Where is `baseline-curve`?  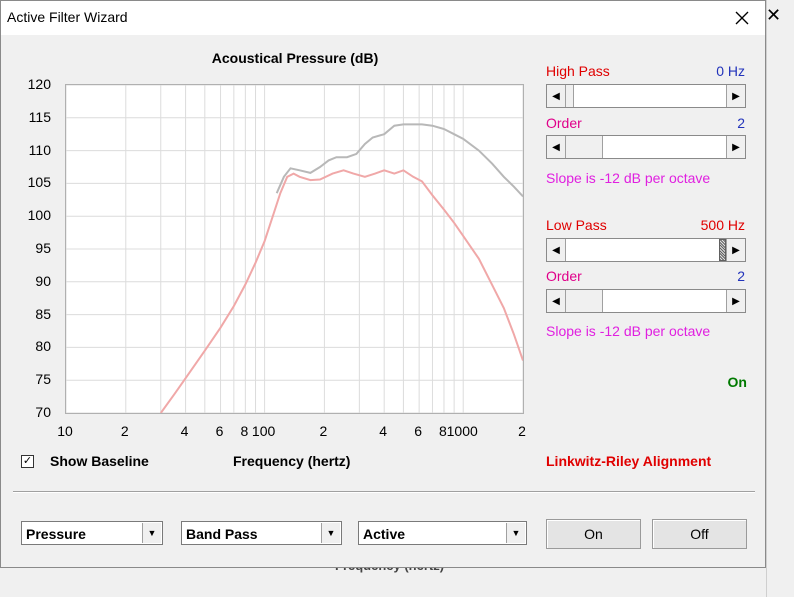
baseline-curve is located at coordinates (399, 160).